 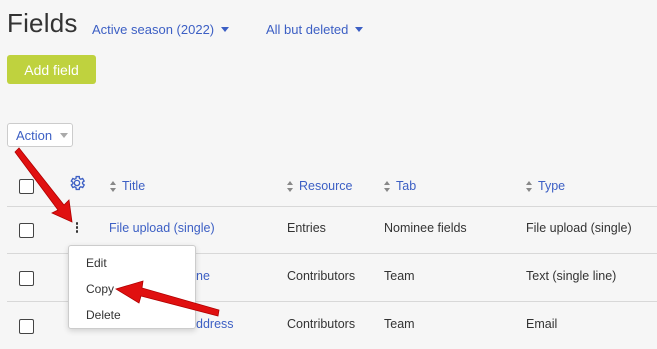 I want to click on row-context-menu: Edit Copy Delete, so click(x=132, y=287).